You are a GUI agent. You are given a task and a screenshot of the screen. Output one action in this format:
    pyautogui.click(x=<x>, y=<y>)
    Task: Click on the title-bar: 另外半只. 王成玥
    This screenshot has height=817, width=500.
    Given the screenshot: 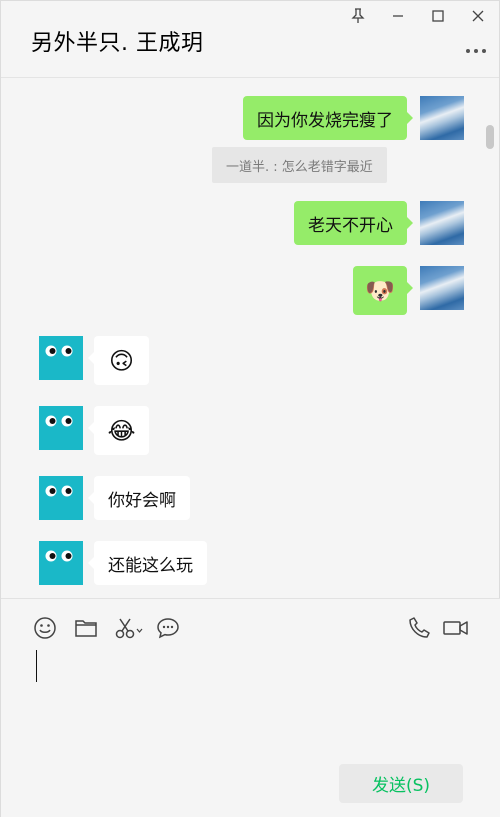 What is the action you would take?
    pyautogui.click(x=250, y=39)
    